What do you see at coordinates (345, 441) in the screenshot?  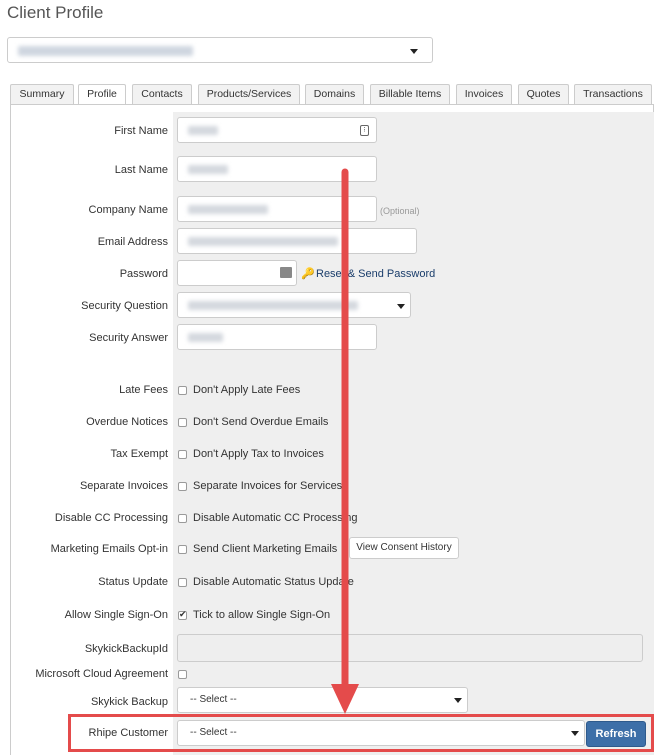 I see `annotation-arrow` at bounding box center [345, 441].